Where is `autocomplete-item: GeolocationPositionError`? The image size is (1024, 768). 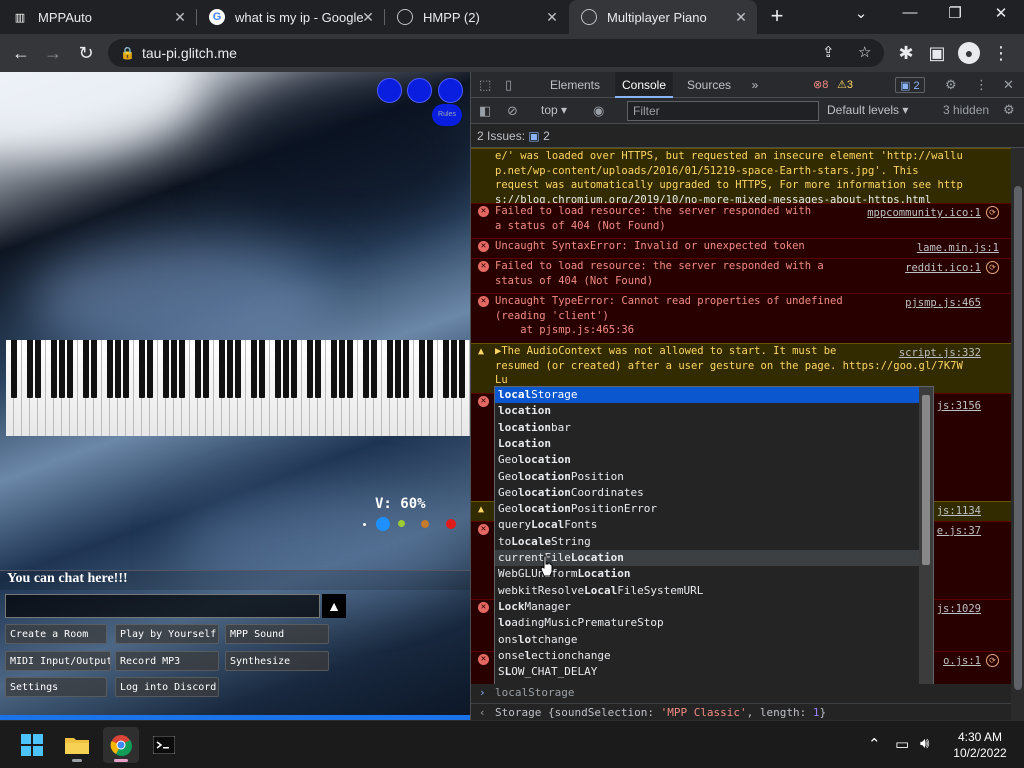
autocomplete-item: GeolocationPositionError is located at coordinates (707, 509).